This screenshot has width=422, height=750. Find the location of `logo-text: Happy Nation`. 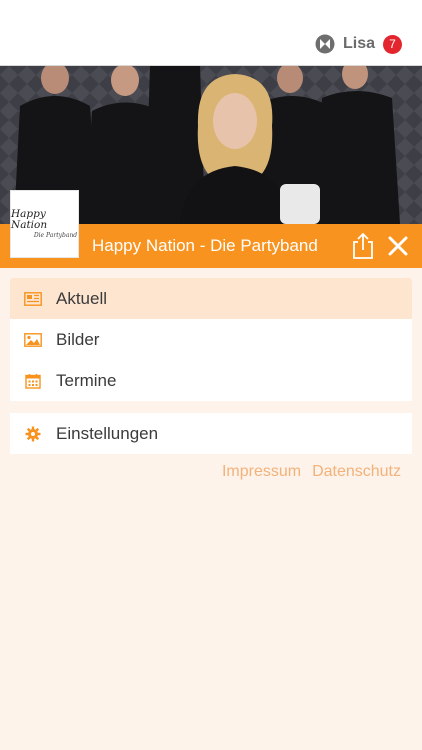

logo-text: Happy Nation is located at coordinates (29, 219).